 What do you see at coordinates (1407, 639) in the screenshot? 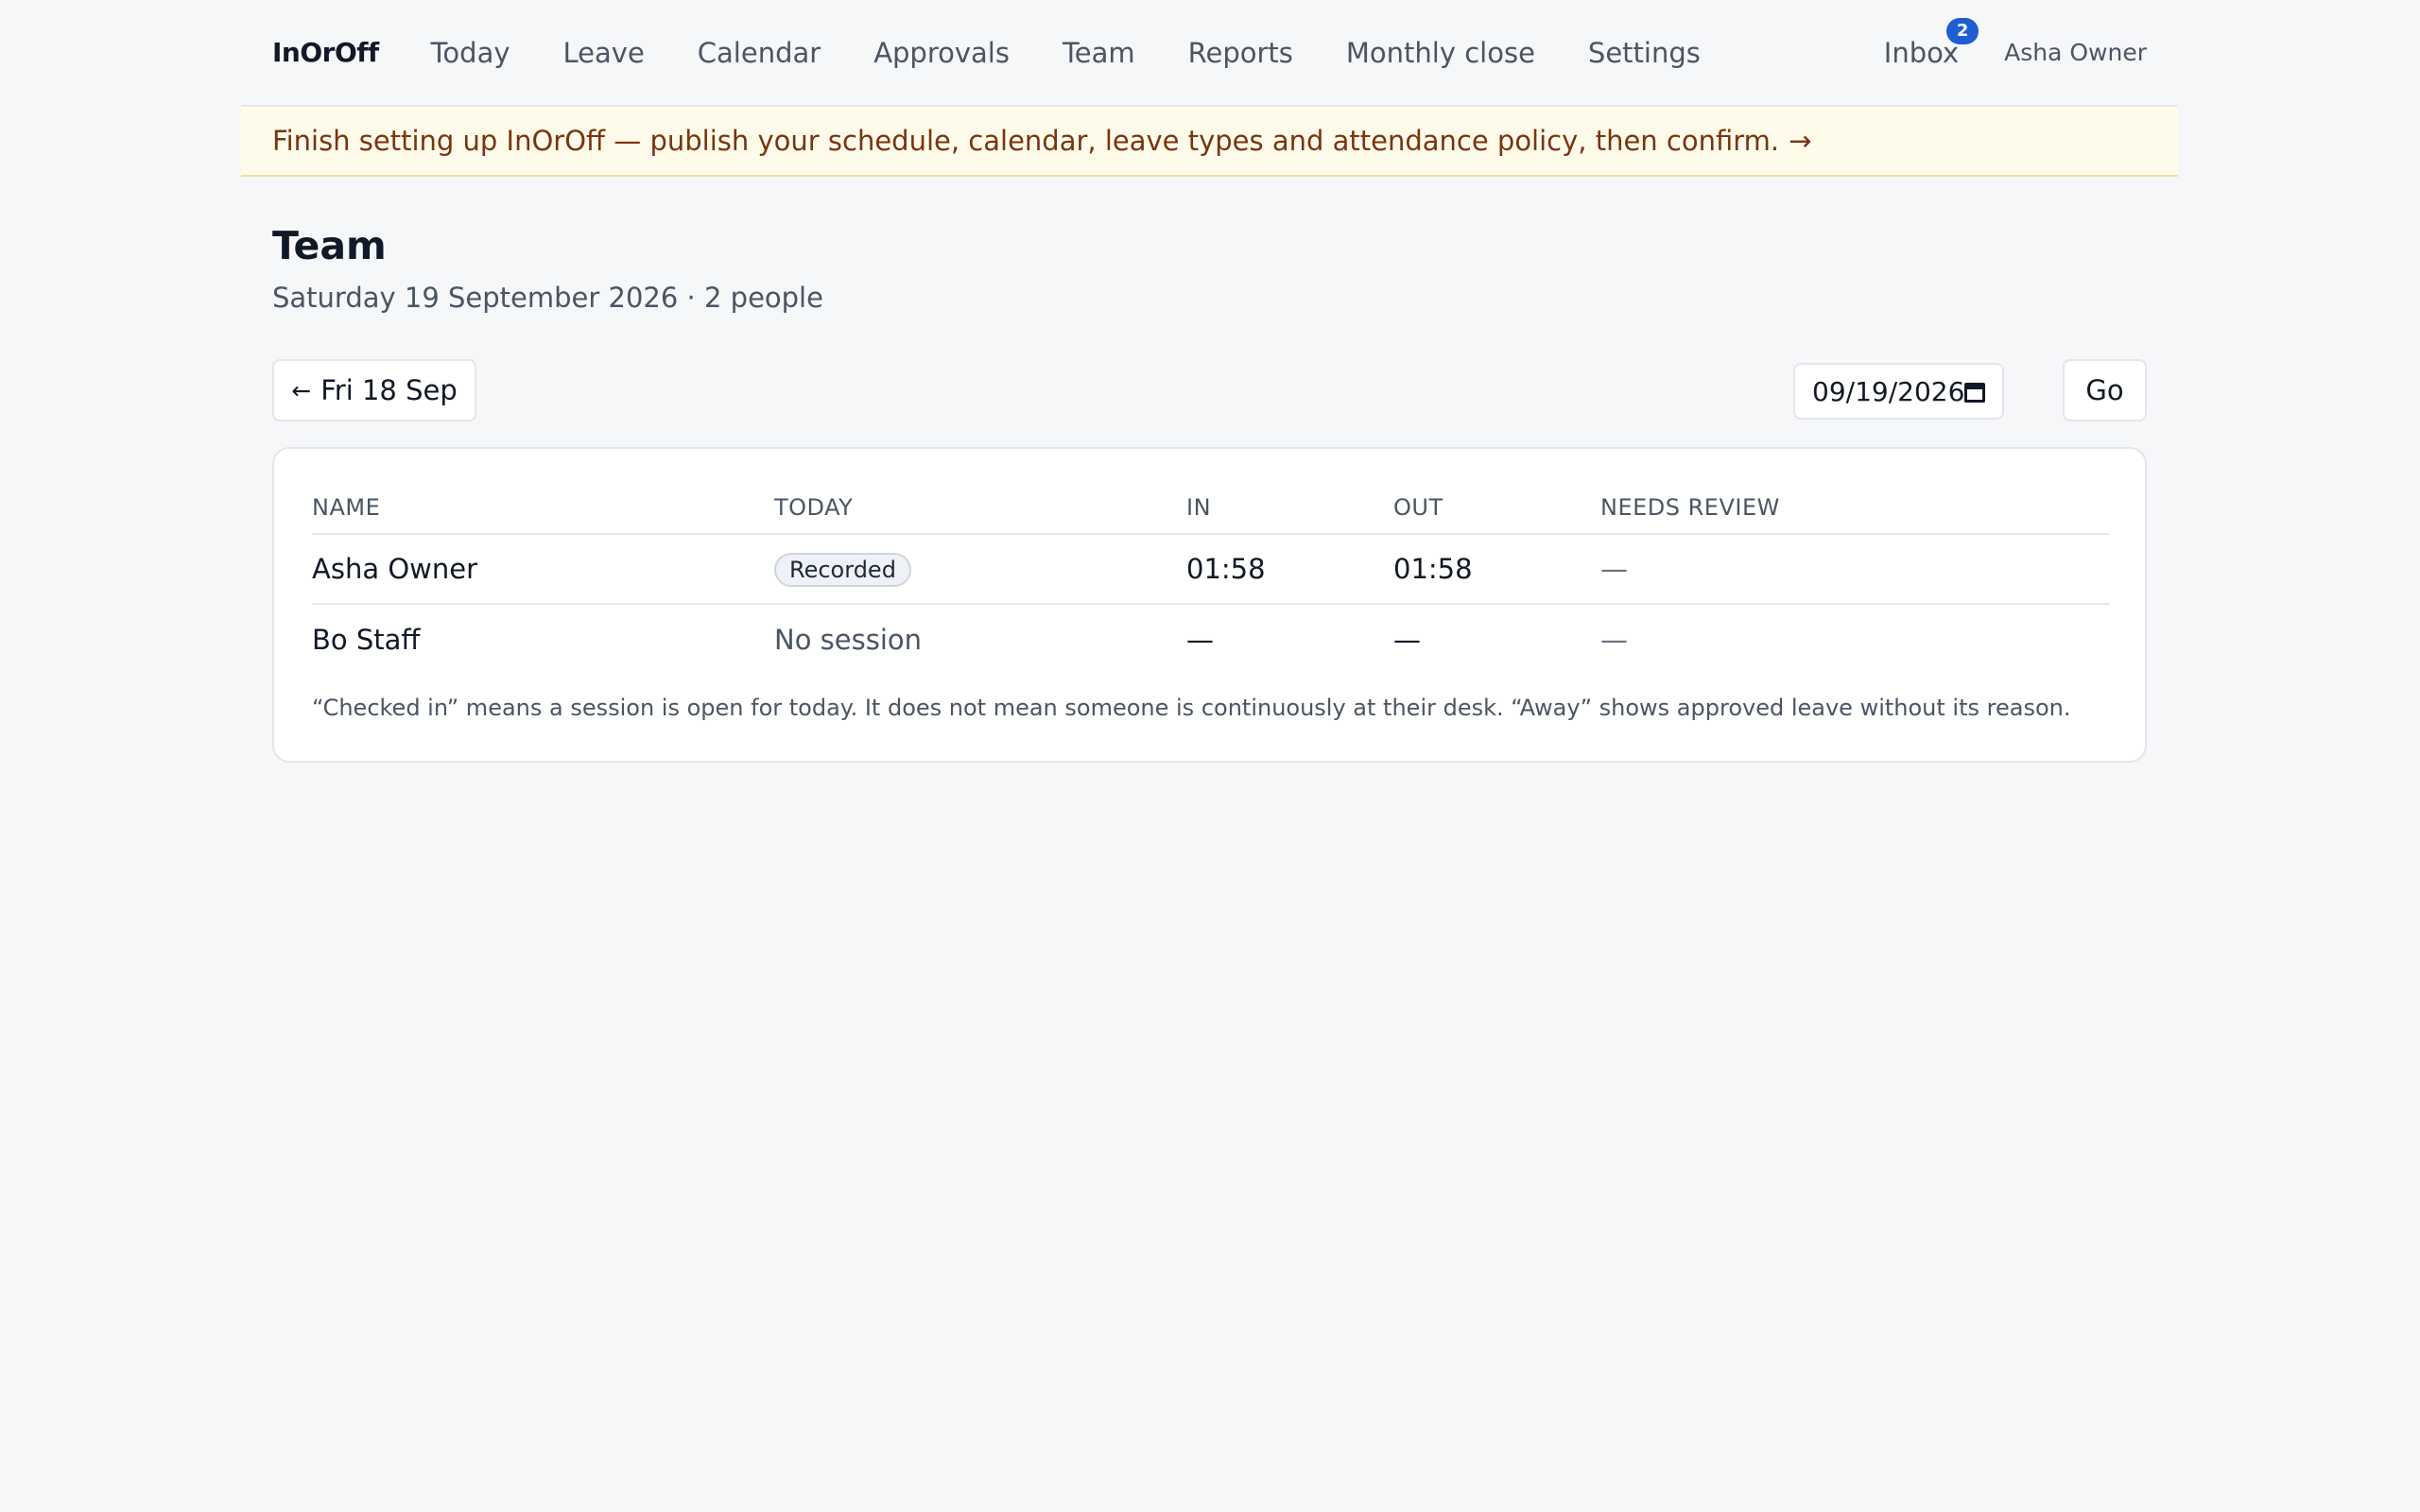
I see `row-out-time: —` at bounding box center [1407, 639].